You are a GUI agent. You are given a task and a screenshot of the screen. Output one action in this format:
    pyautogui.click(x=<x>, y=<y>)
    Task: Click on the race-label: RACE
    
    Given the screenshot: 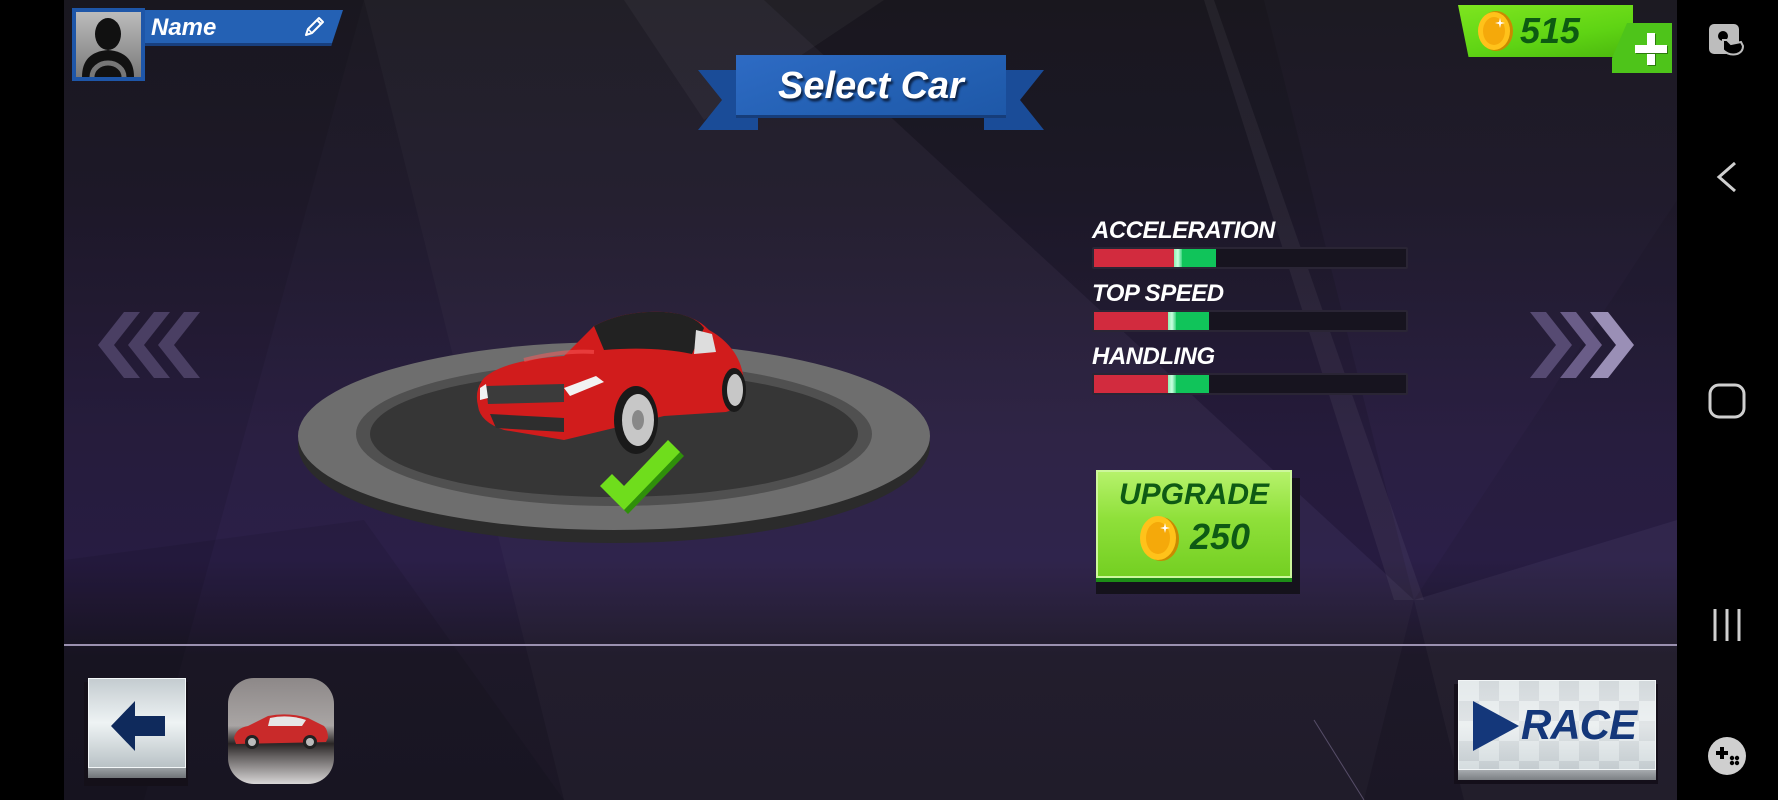 What is the action you would take?
    pyautogui.click(x=1579, y=724)
    